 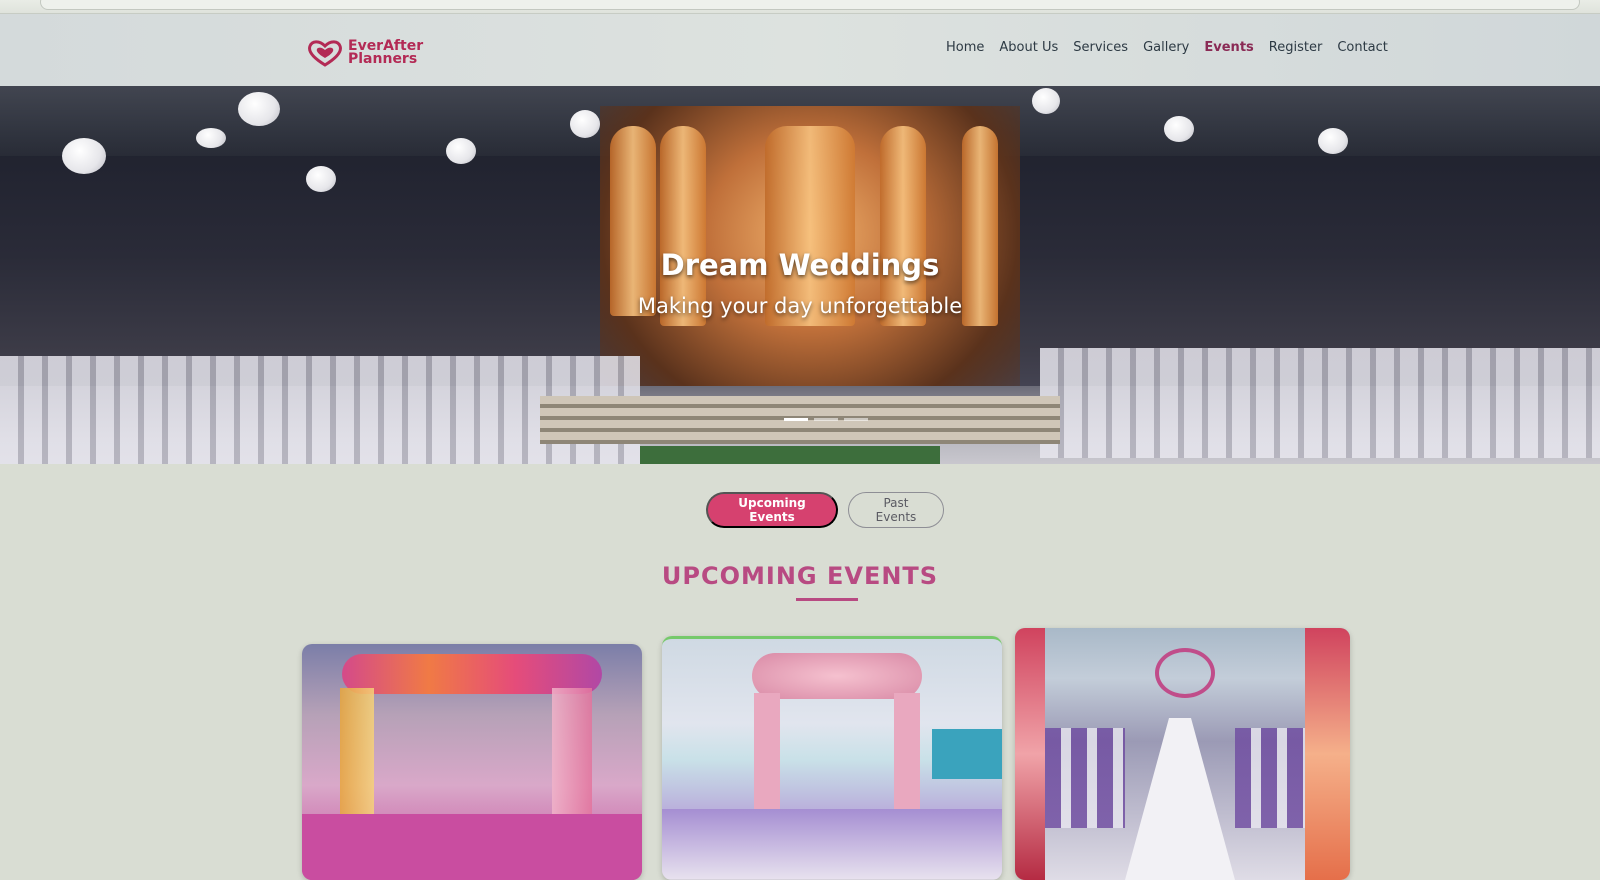 What do you see at coordinates (383, 59) in the screenshot?
I see `brand-name-line2: Planners` at bounding box center [383, 59].